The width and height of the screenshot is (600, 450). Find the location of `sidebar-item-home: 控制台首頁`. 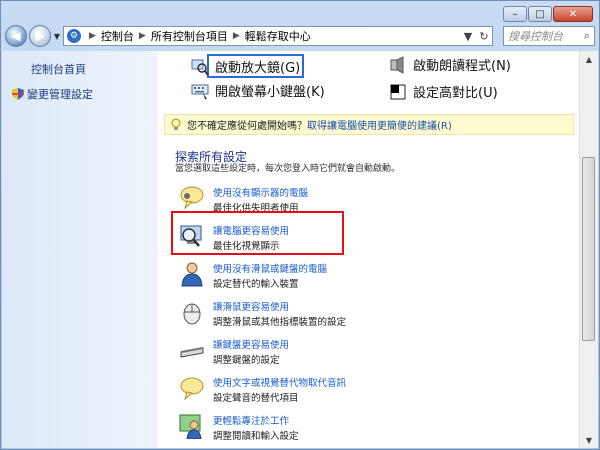

sidebar-item-home: 控制台首頁 is located at coordinates (58, 69).